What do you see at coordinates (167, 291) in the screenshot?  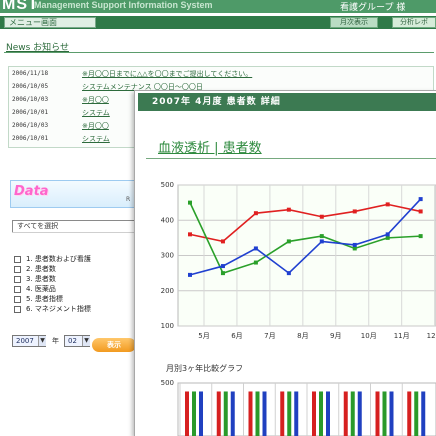 I see `y-tick-label: 200` at bounding box center [167, 291].